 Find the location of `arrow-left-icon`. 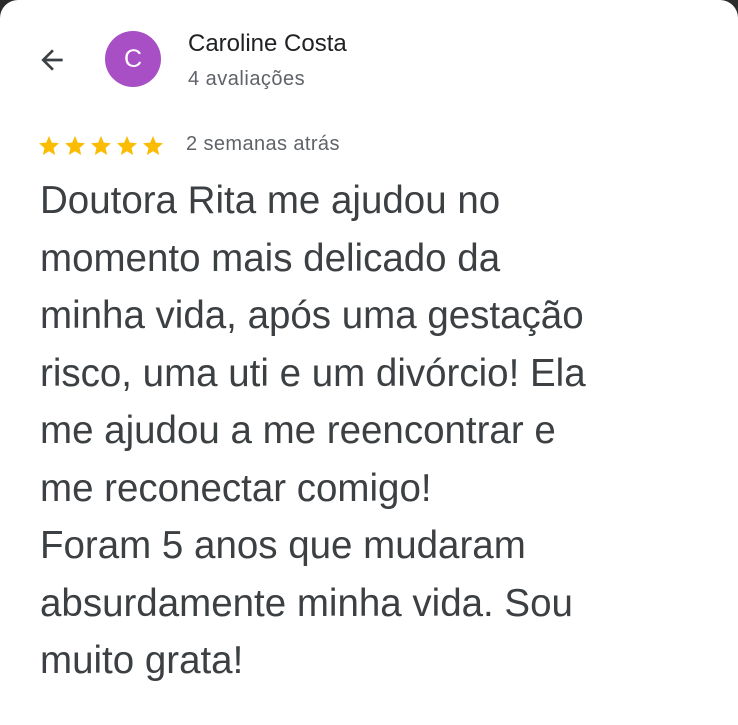

arrow-left-icon is located at coordinates (52, 60).